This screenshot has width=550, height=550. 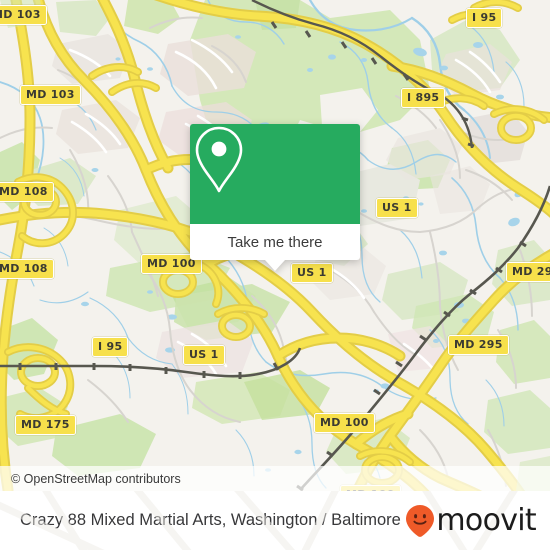 What do you see at coordinates (275, 478) in the screenshot?
I see `map-attribution-bar: © OpenStreetMap contributors` at bounding box center [275, 478].